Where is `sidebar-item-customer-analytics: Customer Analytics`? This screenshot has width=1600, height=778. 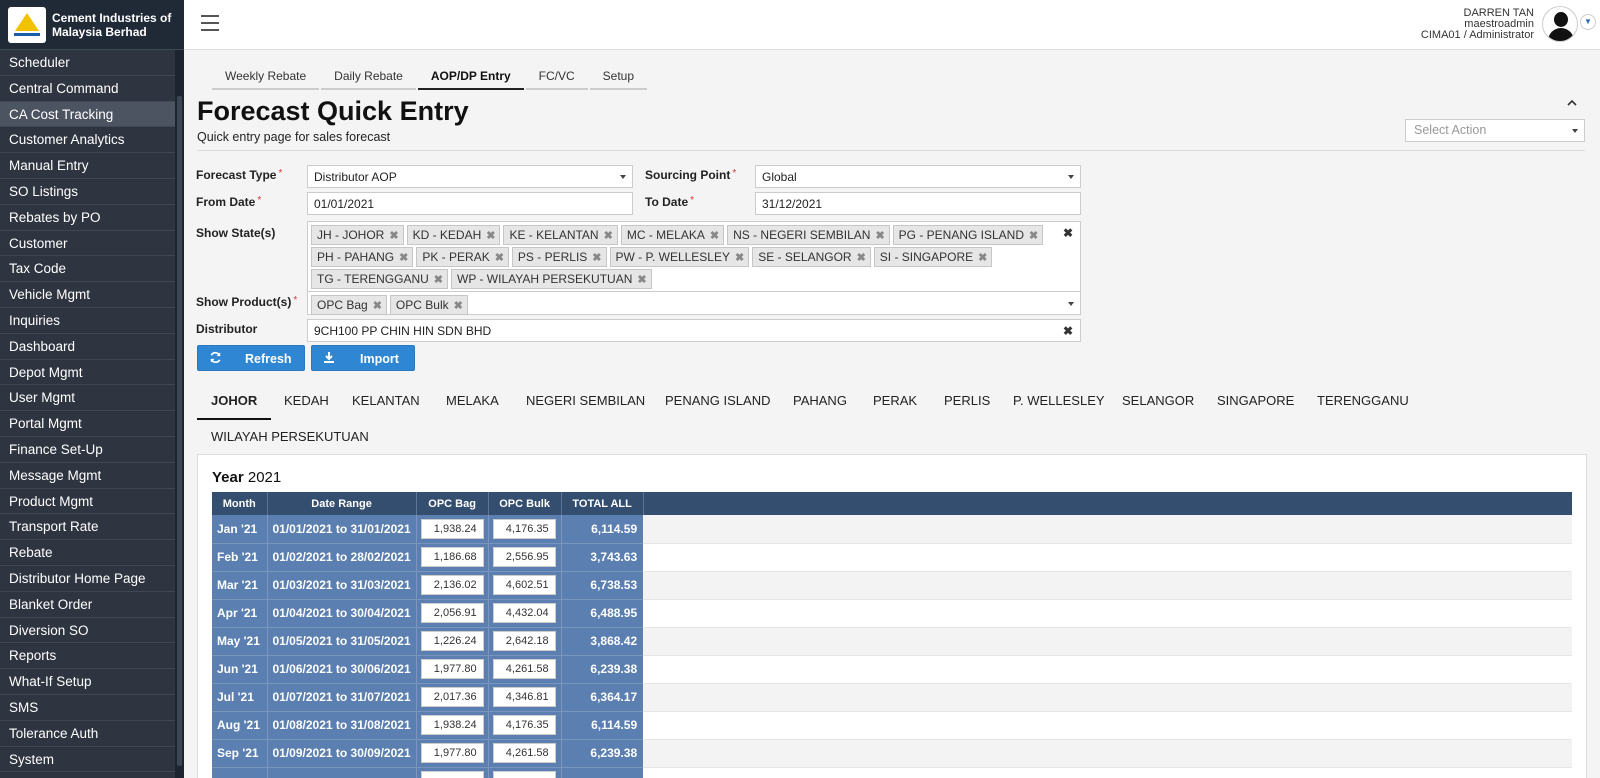
sidebar-item-customer-analytics: Customer Analytics is located at coordinates (92, 140).